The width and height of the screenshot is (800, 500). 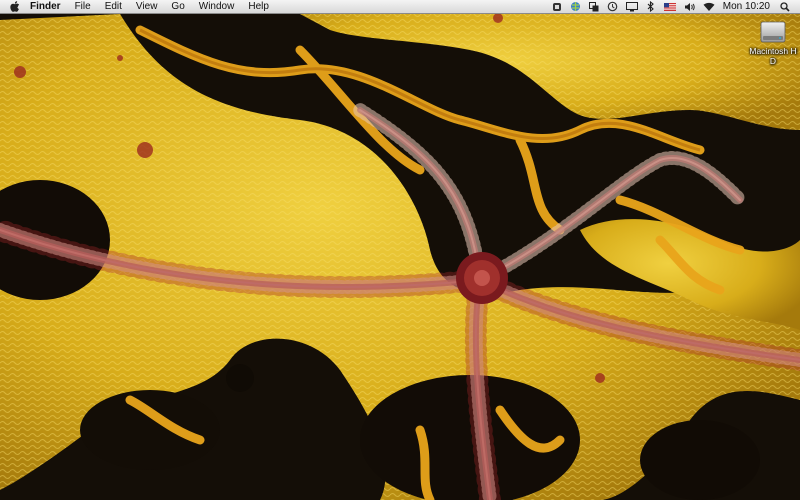 I want to click on menu-bar-clock: Mon 10:20, so click(x=747, y=6).